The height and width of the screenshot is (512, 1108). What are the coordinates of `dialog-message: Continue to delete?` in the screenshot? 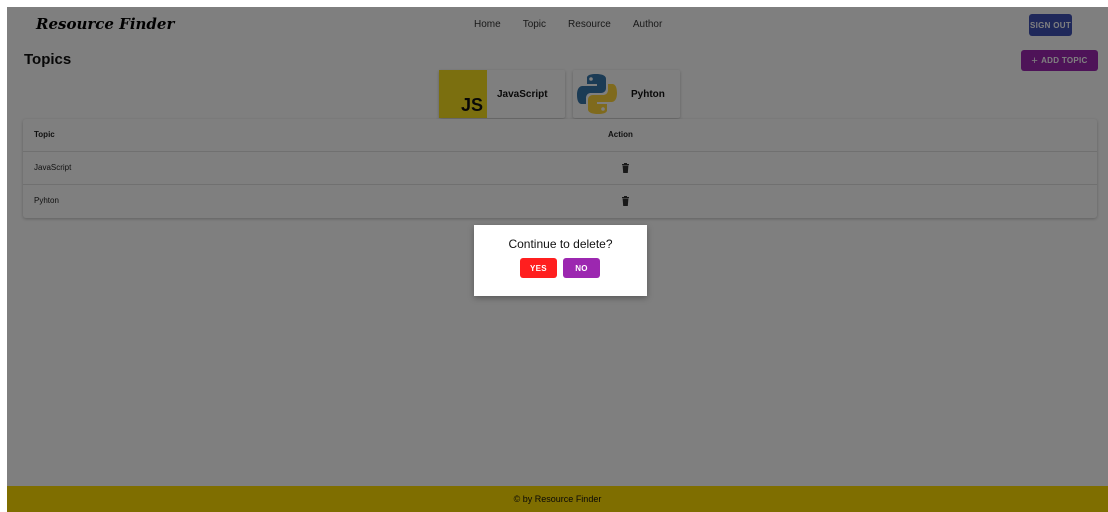 It's located at (560, 244).